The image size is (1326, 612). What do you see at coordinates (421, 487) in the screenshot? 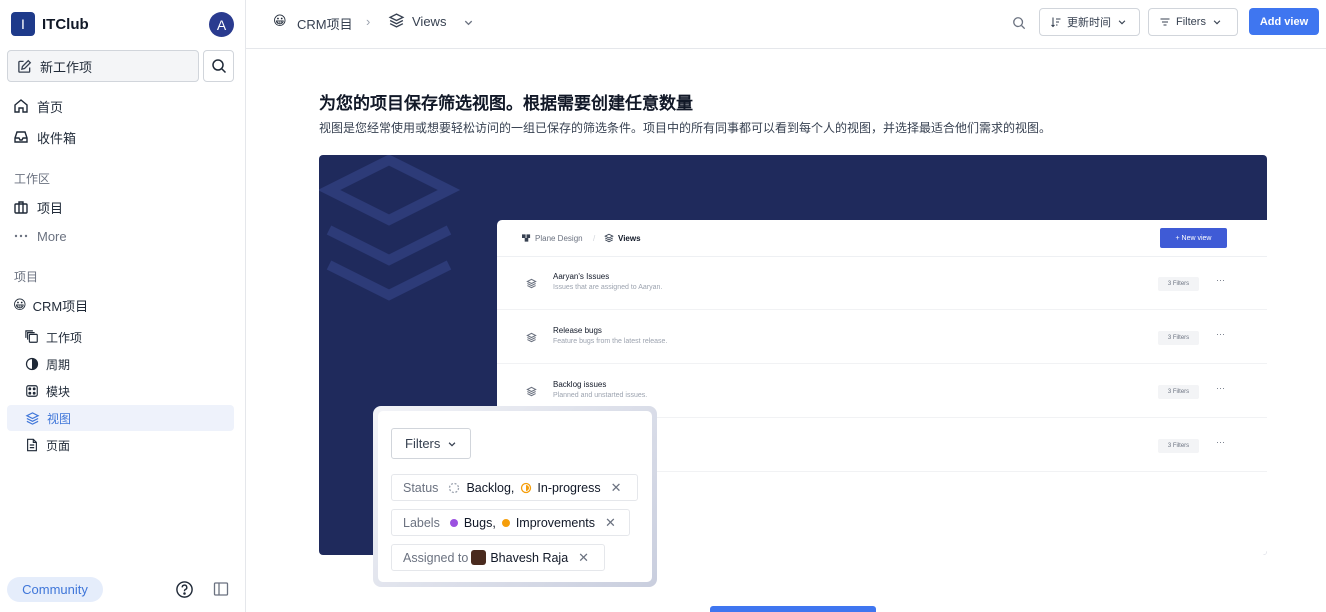
I see `chip-key: Status` at bounding box center [421, 487].